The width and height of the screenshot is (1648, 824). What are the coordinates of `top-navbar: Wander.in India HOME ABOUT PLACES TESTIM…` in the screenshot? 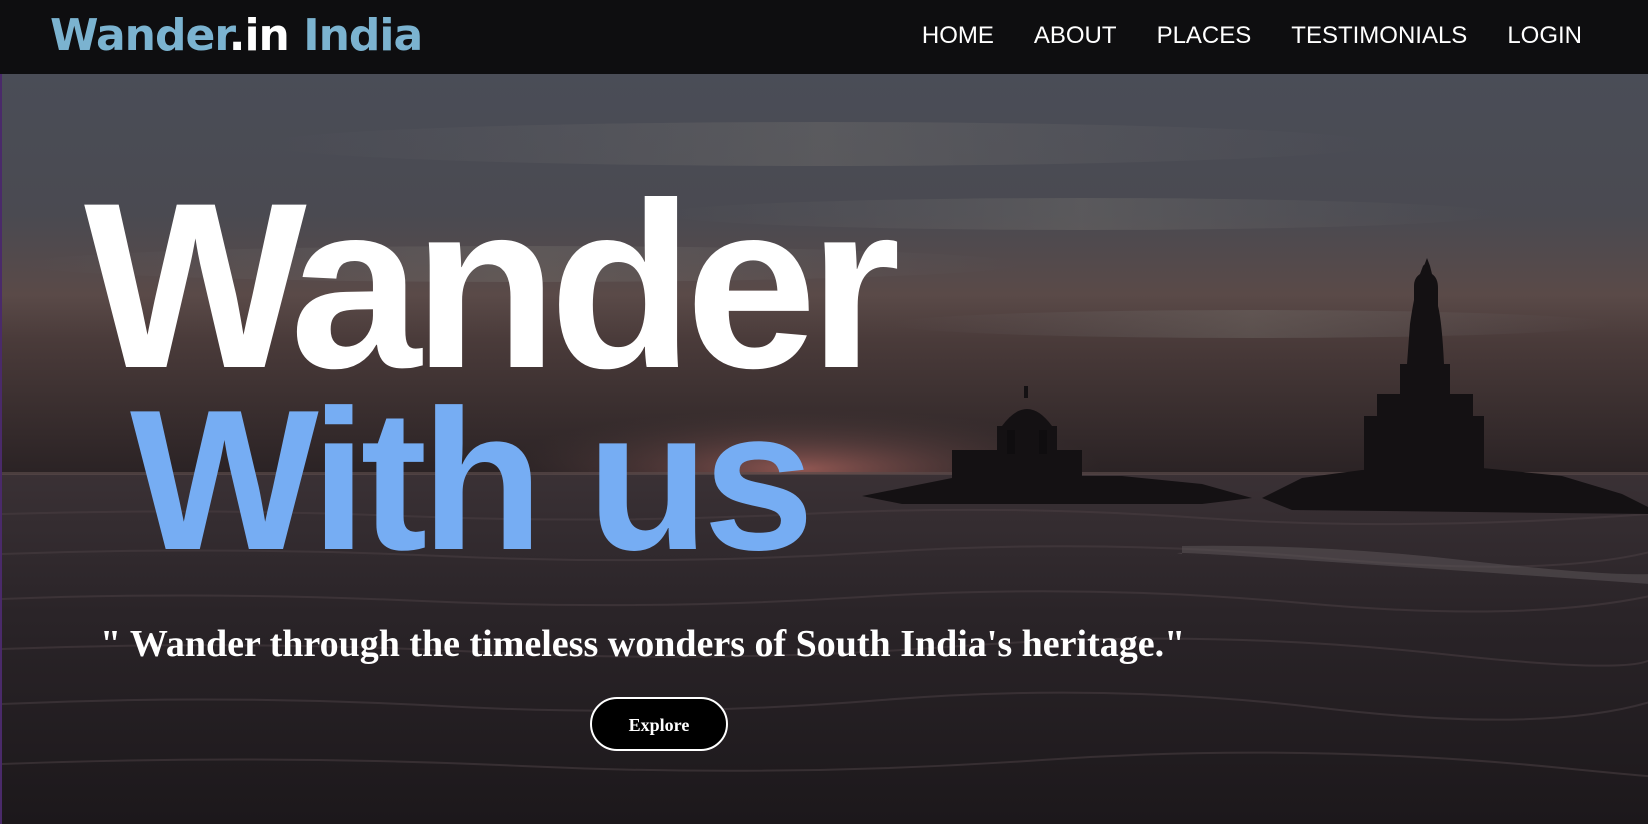 It's located at (824, 37).